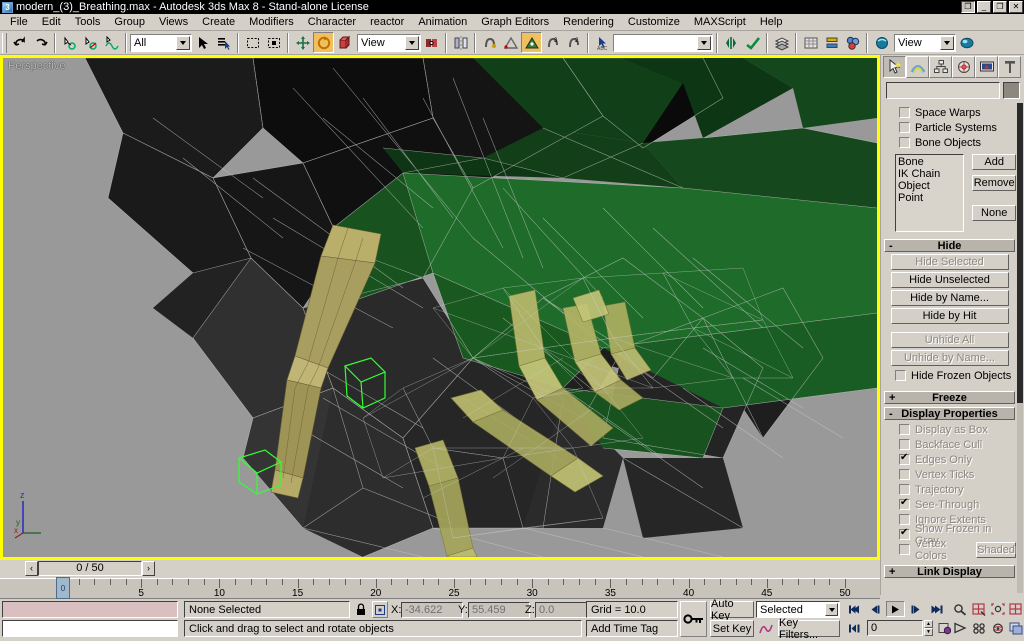  I want to click on close-window-button: ✕, so click(1016, 7).